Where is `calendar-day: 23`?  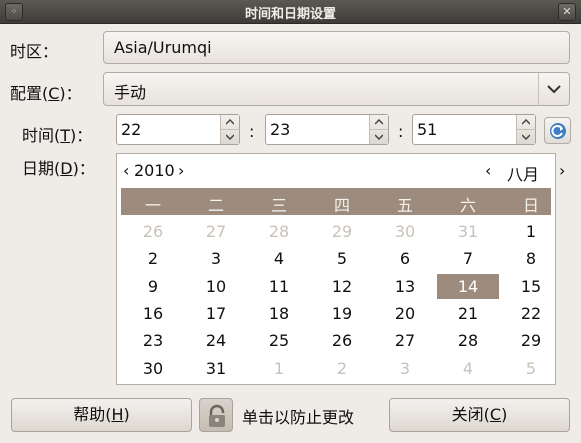
calendar-day: 23 is located at coordinates (153, 340).